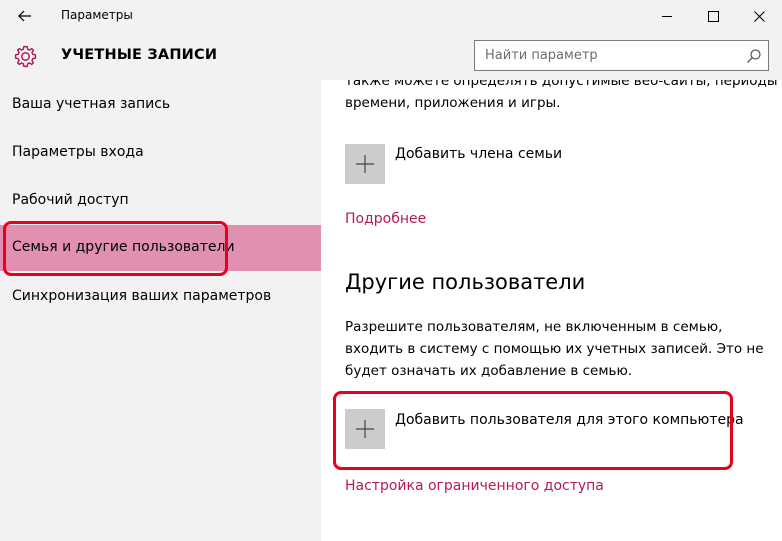 The width and height of the screenshot is (782, 541). What do you see at coordinates (385, 219) in the screenshot?
I see `more-info-link: Подробнее` at bounding box center [385, 219].